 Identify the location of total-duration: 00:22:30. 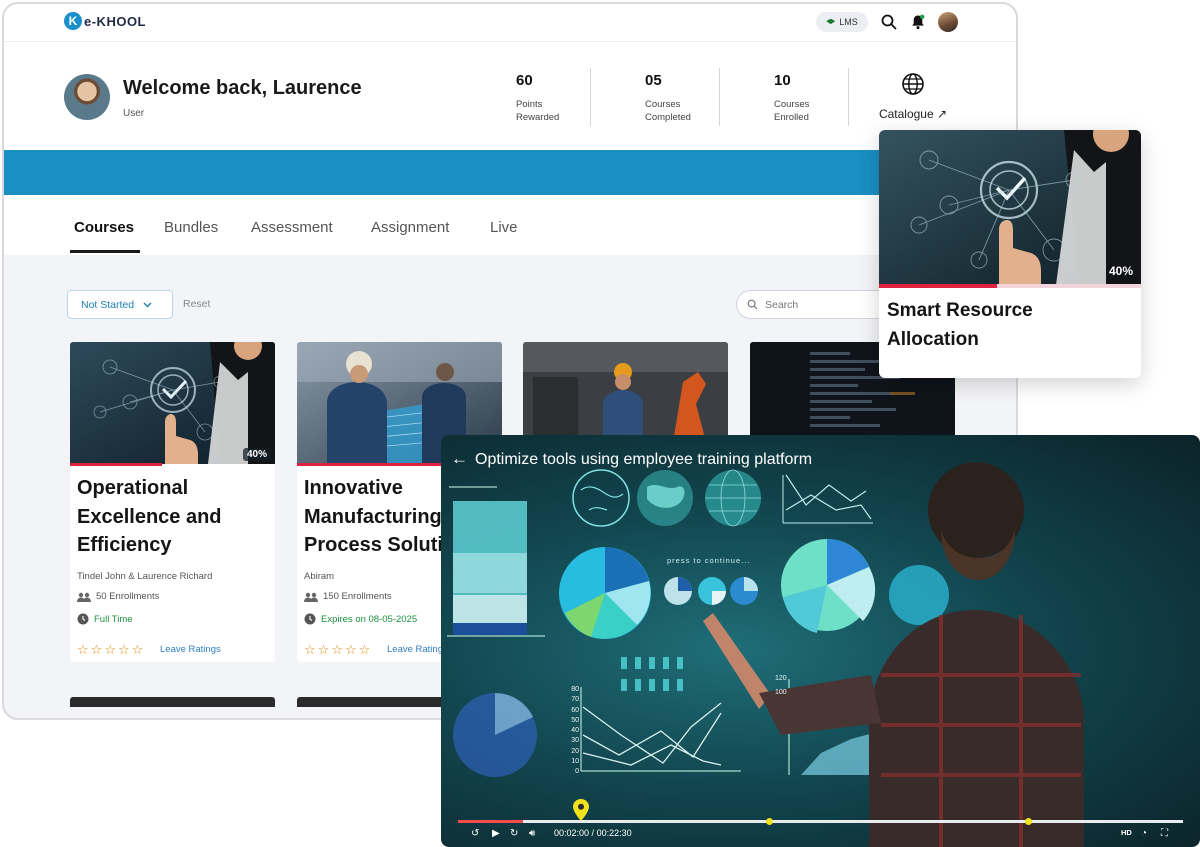
(614, 833).